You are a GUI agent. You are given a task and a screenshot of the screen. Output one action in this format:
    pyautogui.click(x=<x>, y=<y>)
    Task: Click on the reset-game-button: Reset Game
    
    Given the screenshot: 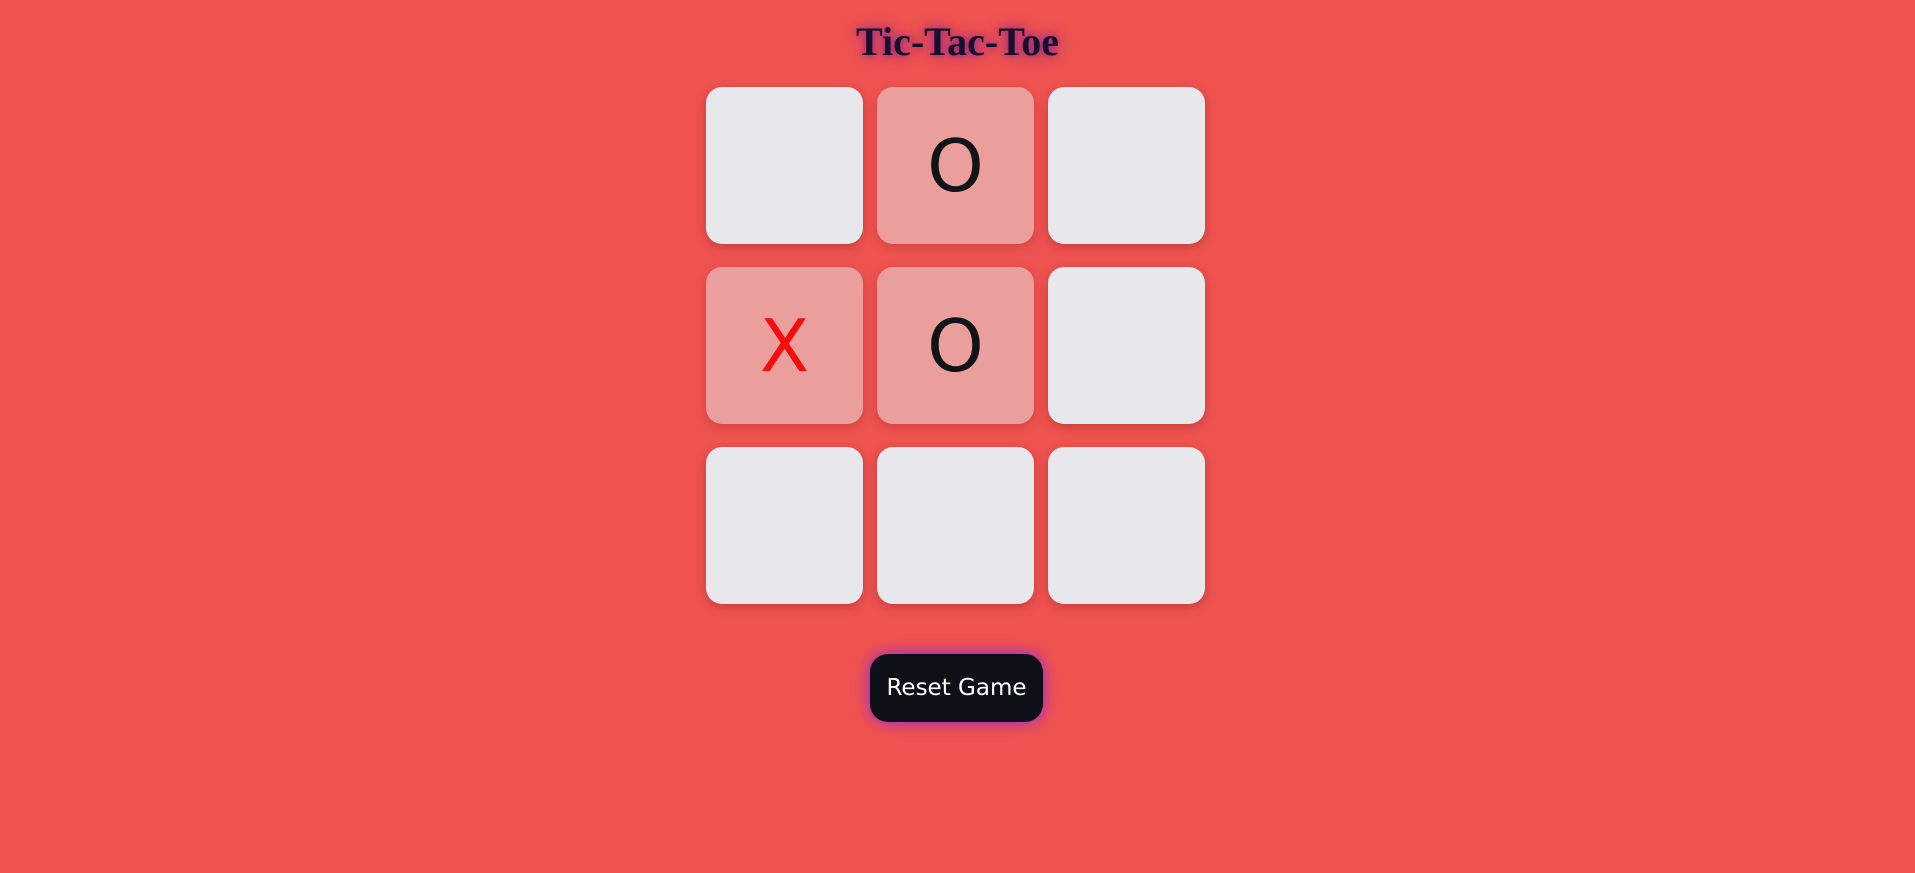 What is the action you would take?
    pyautogui.click(x=956, y=688)
    